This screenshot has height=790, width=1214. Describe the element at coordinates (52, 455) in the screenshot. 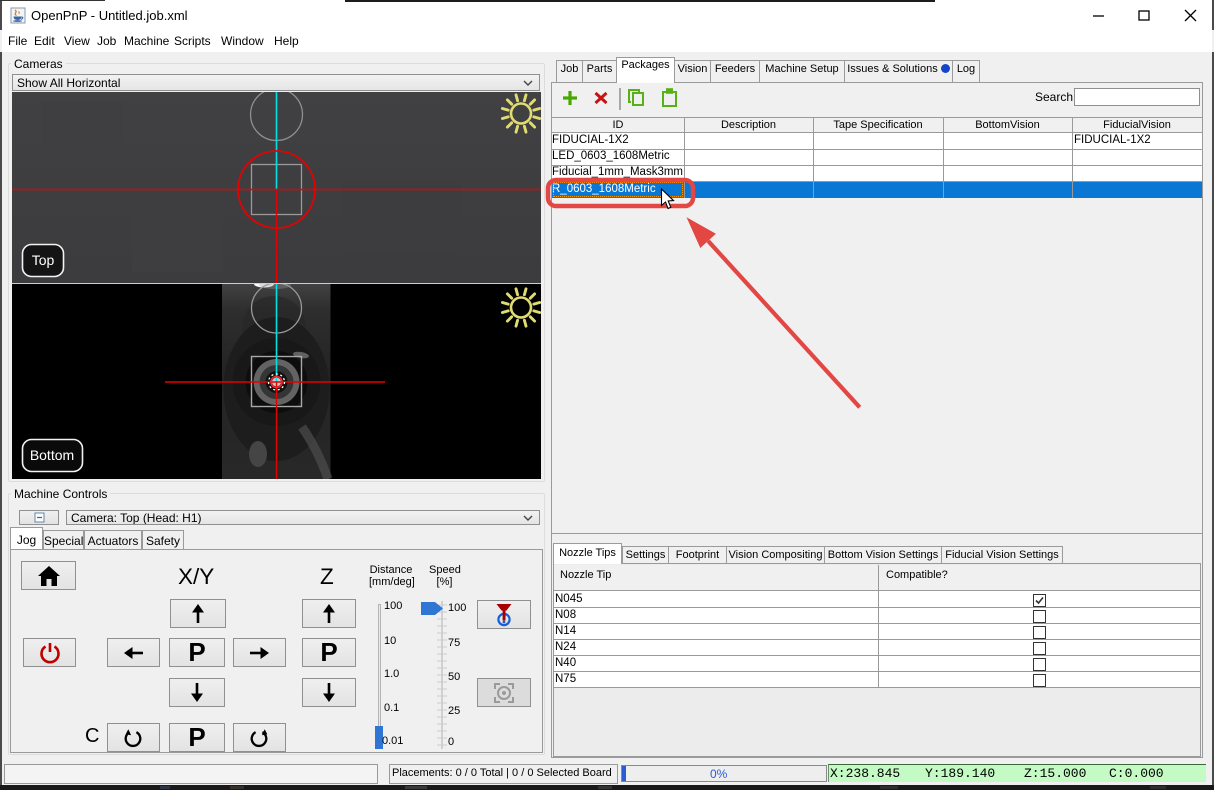

I see `svg-text: Bottom` at that location.